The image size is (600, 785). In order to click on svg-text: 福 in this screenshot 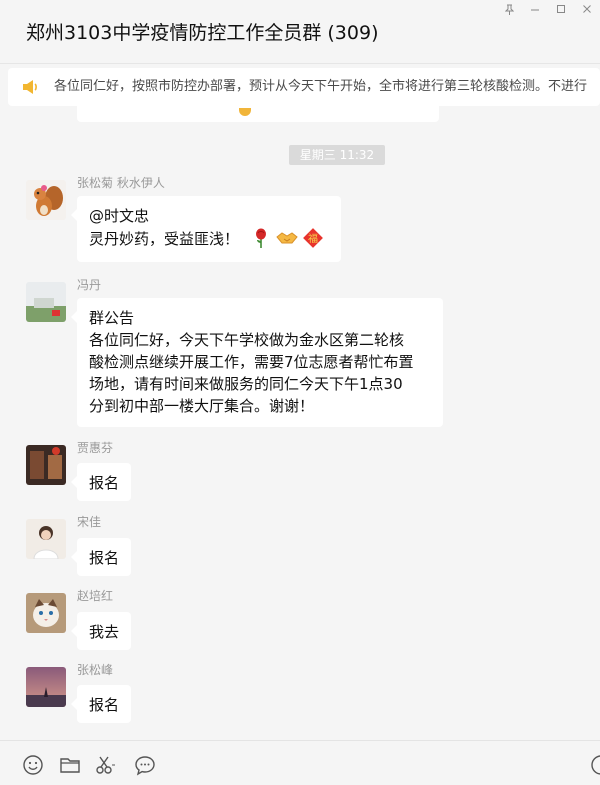, I will do `click(313, 238)`.